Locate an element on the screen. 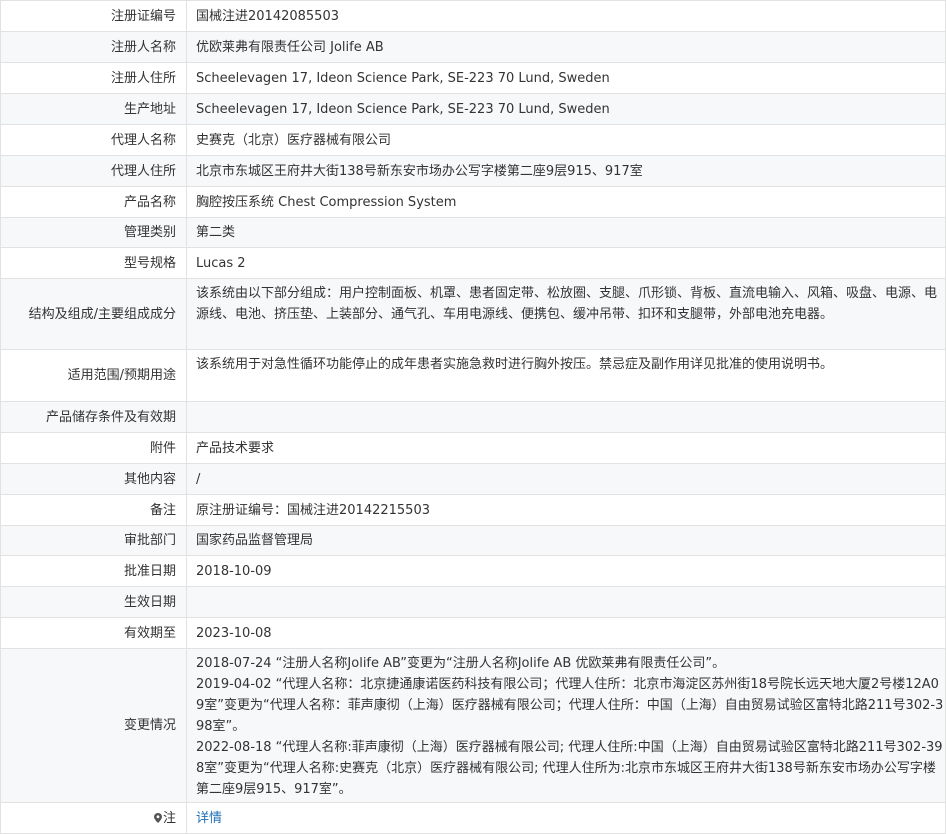 This screenshot has height=834, width=946. row-value: 2018-10-09 is located at coordinates (566, 571).